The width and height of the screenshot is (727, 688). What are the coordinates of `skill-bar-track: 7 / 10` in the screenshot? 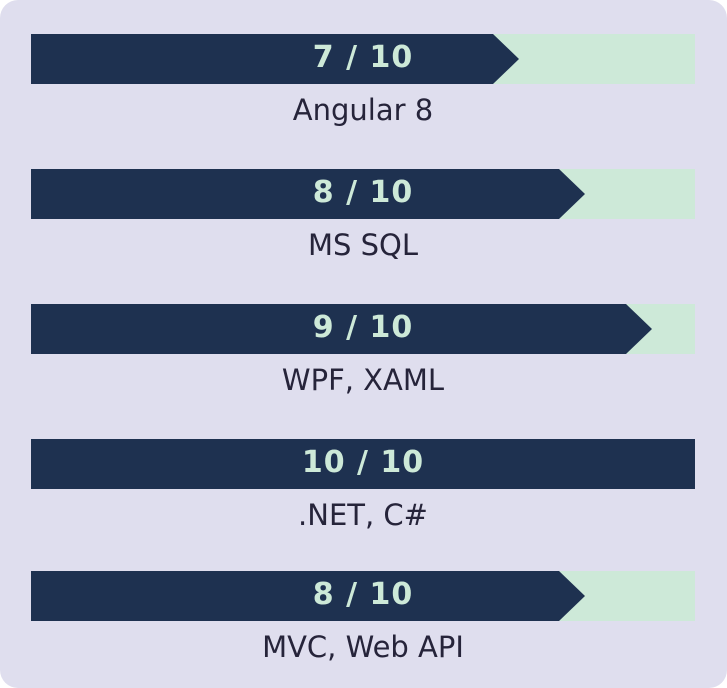 It's located at (363, 59).